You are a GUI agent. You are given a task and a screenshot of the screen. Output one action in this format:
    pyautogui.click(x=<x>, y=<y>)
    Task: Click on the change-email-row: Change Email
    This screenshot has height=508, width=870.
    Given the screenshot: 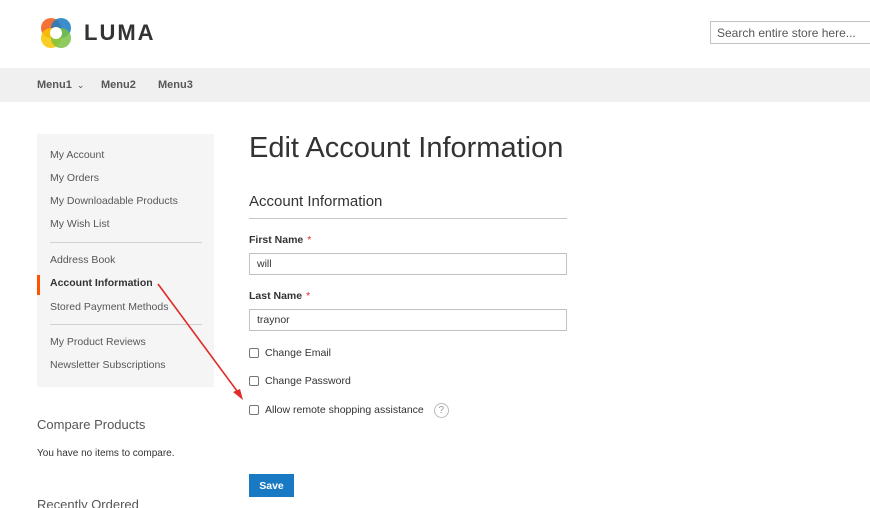 What is the action you would take?
    pyautogui.click(x=290, y=353)
    